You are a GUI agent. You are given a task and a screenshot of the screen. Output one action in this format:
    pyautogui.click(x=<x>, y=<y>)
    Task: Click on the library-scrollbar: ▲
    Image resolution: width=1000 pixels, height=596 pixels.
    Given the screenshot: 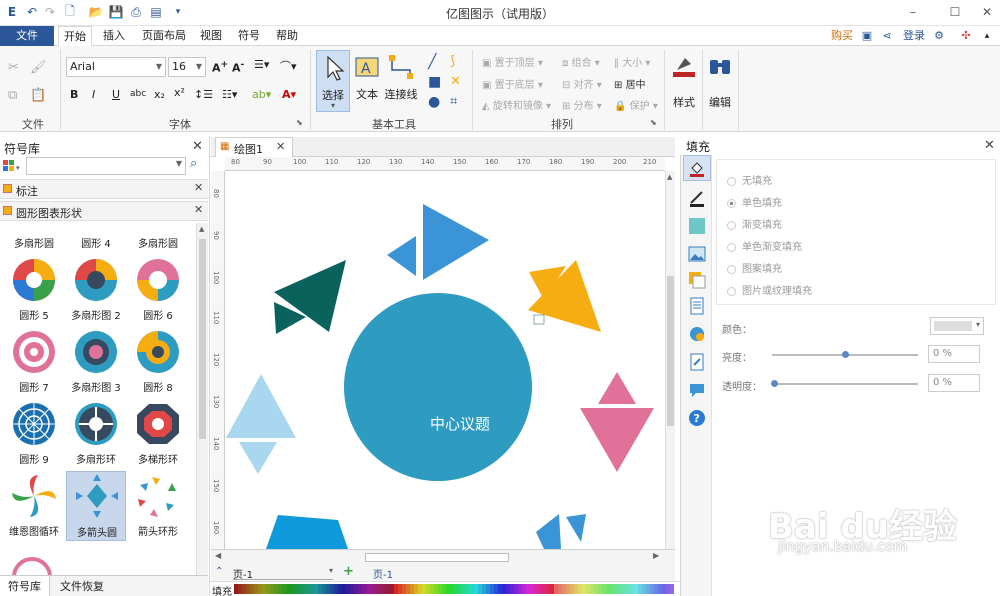 What is the action you would take?
    pyautogui.click(x=202, y=399)
    